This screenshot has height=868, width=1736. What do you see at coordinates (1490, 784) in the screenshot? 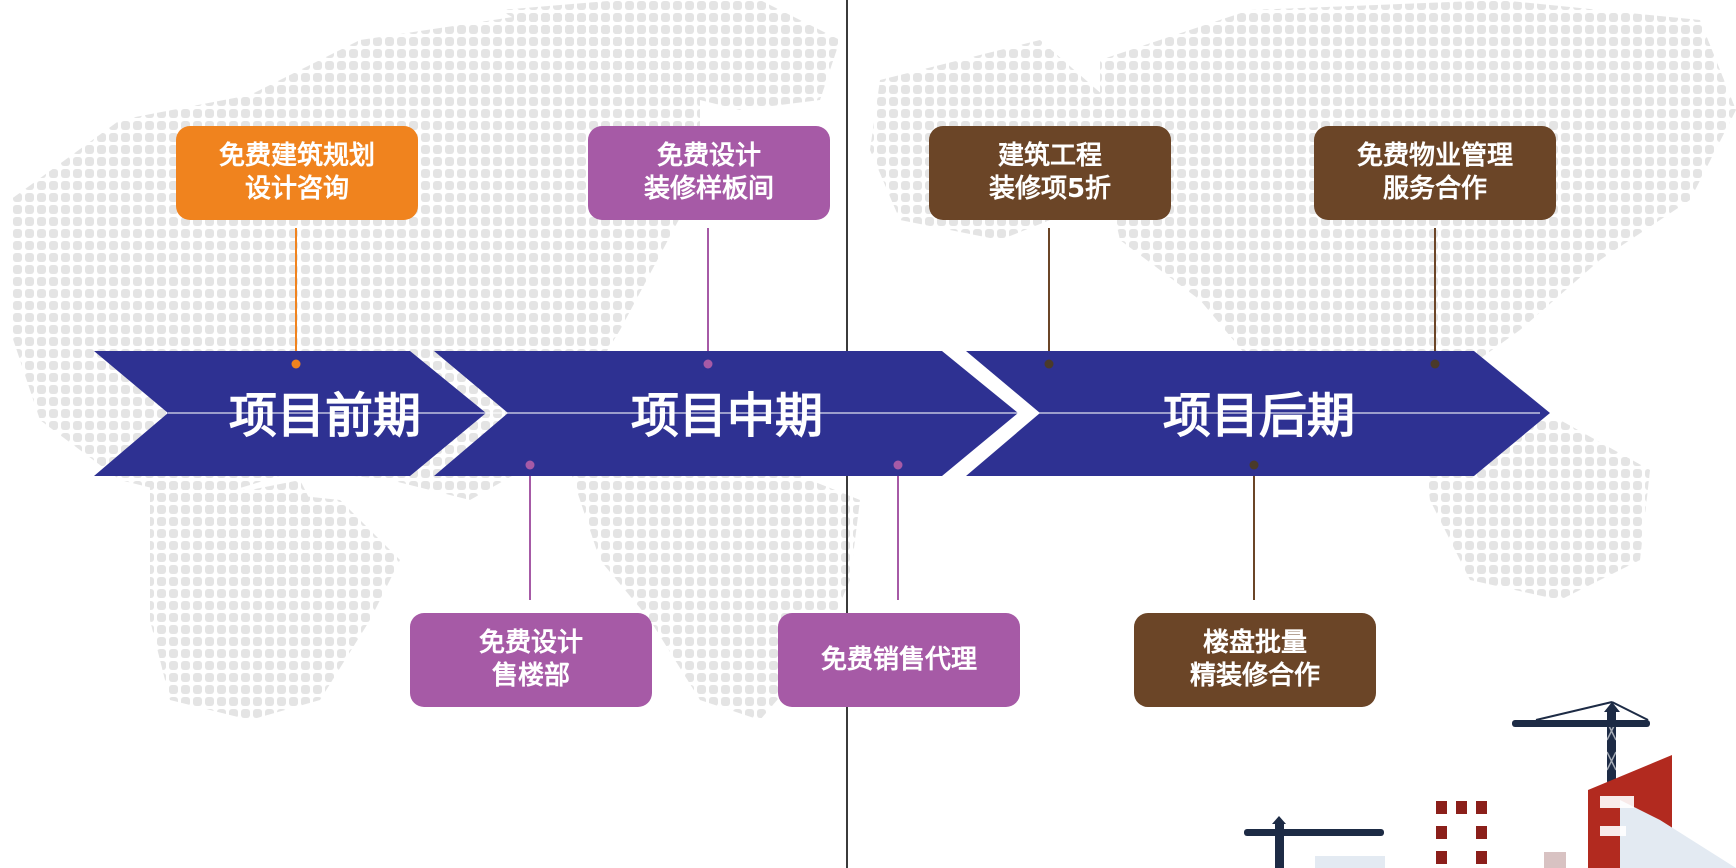
I see `construction-illustration` at bounding box center [1490, 784].